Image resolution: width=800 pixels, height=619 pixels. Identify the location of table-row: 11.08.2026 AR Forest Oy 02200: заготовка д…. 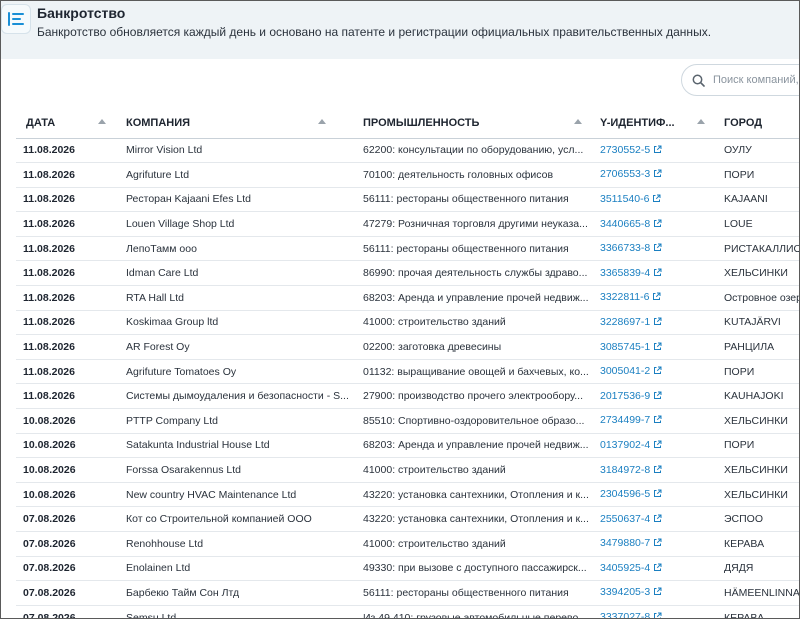
(407, 347).